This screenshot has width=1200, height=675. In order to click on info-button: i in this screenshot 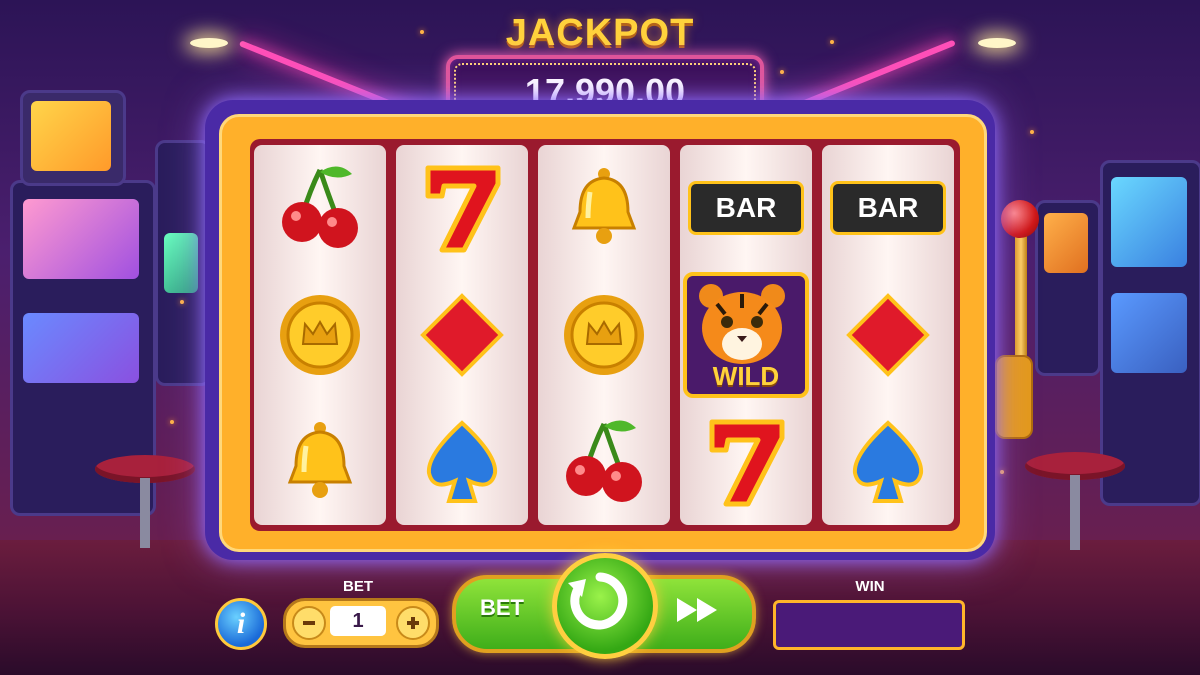, I will do `click(241, 624)`.